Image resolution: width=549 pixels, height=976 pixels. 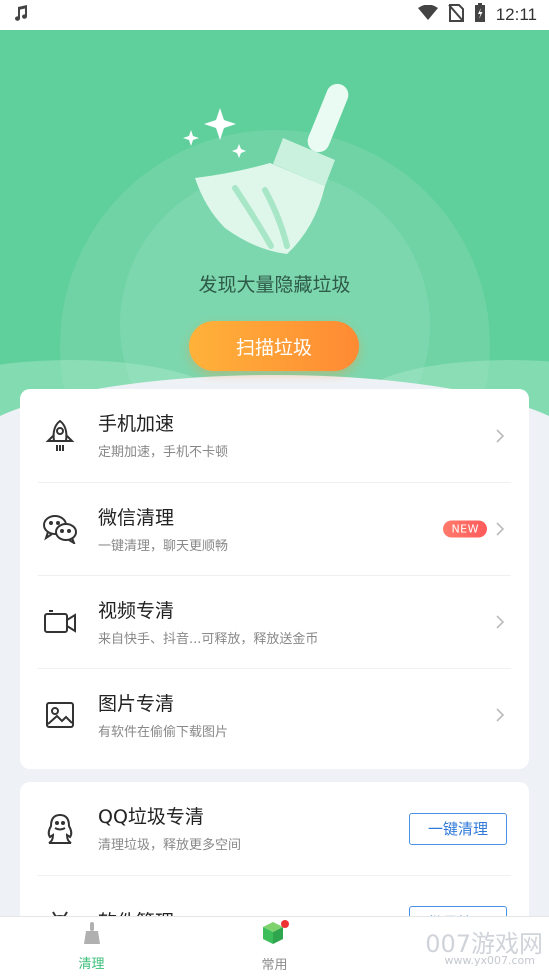 What do you see at coordinates (136, 517) in the screenshot?
I see `list-item-title: 微信清理` at bounding box center [136, 517].